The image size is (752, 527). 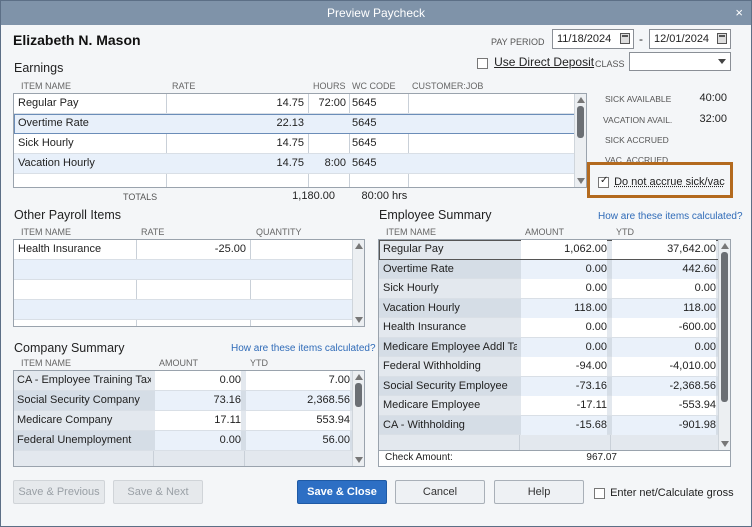 I want to click on table-row: Overtime Rate 0.00 442.60, so click(x=549, y=269).